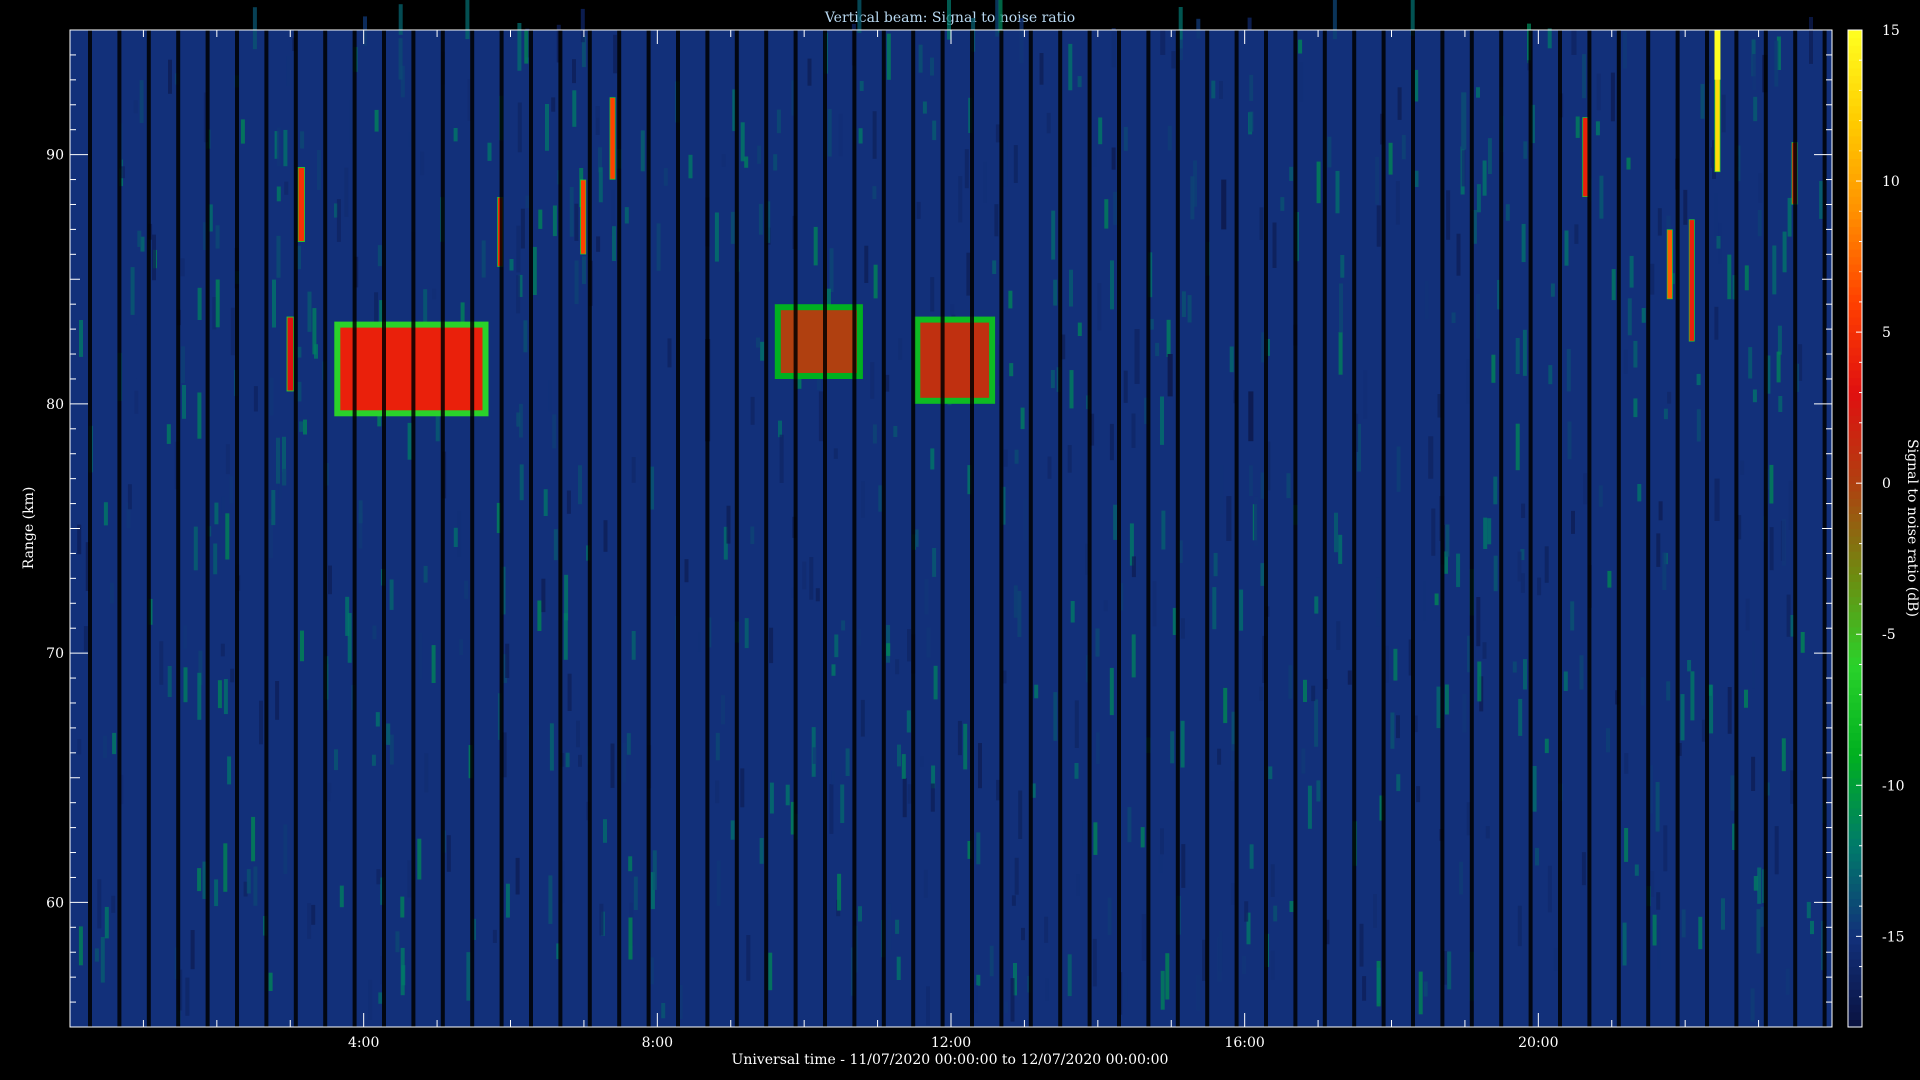 This screenshot has width=1920, height=1080. What do you see at coordinates (1244, 1043) in the screenshot?
I see `x-tick-label: 16:00` at bounding box center [1244, 1043].